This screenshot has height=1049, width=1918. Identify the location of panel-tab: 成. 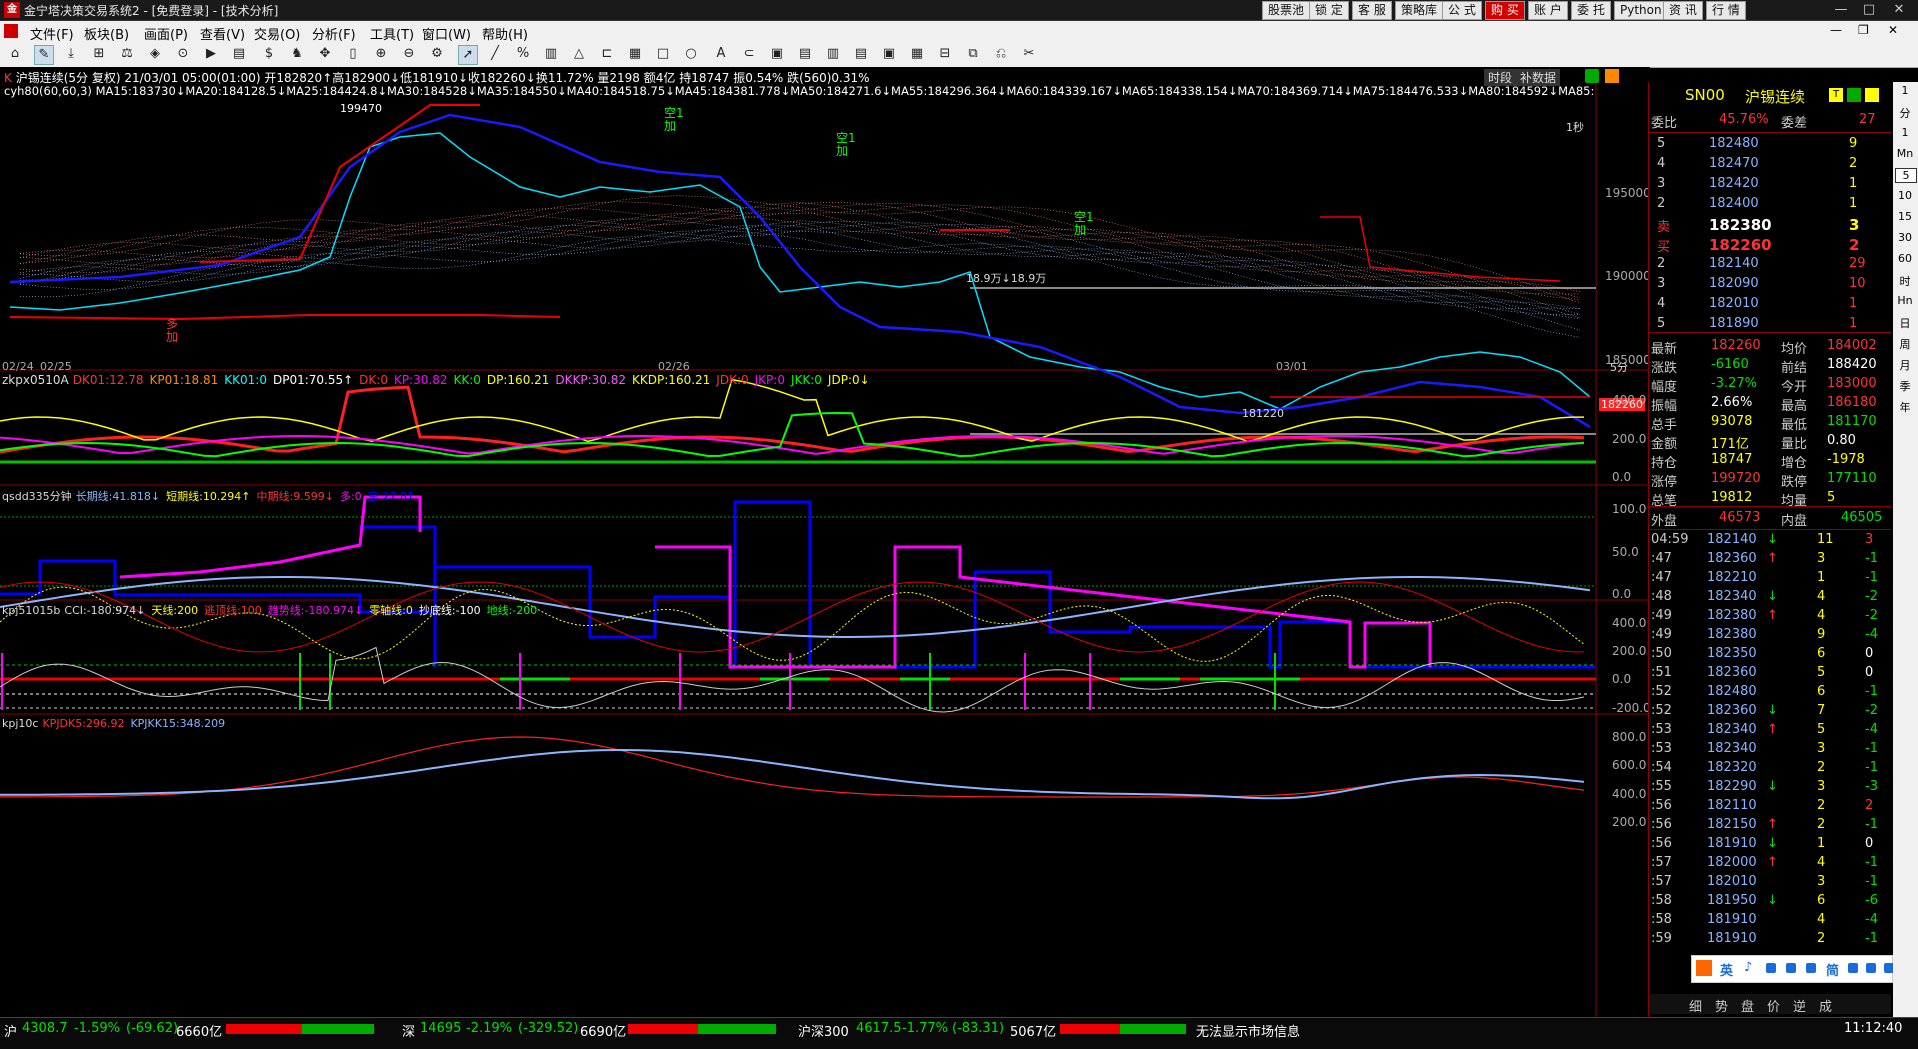
(1825, 1005).